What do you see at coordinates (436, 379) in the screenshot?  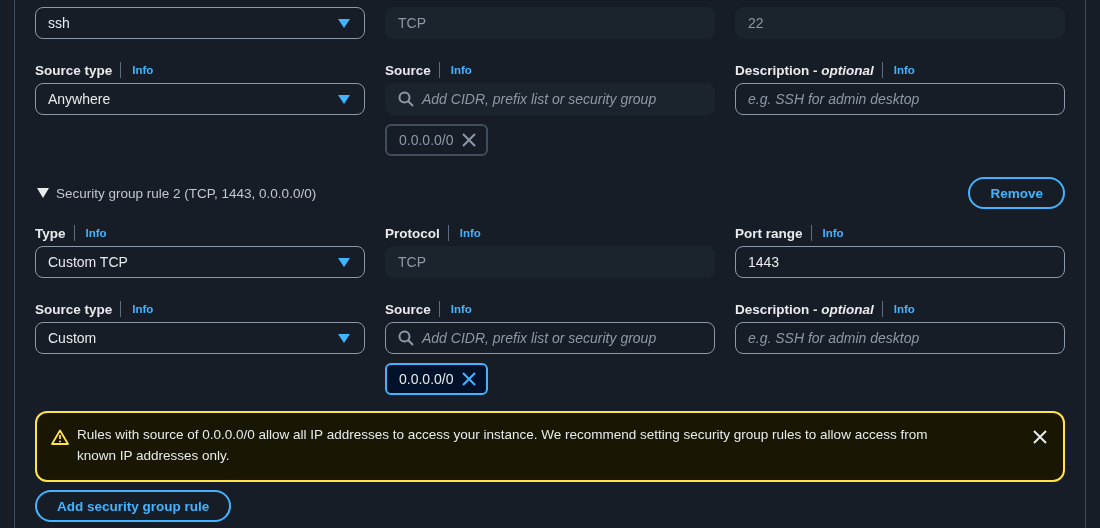 I see `token: 0.0.0.0/0` at bounding box center [436, 379].